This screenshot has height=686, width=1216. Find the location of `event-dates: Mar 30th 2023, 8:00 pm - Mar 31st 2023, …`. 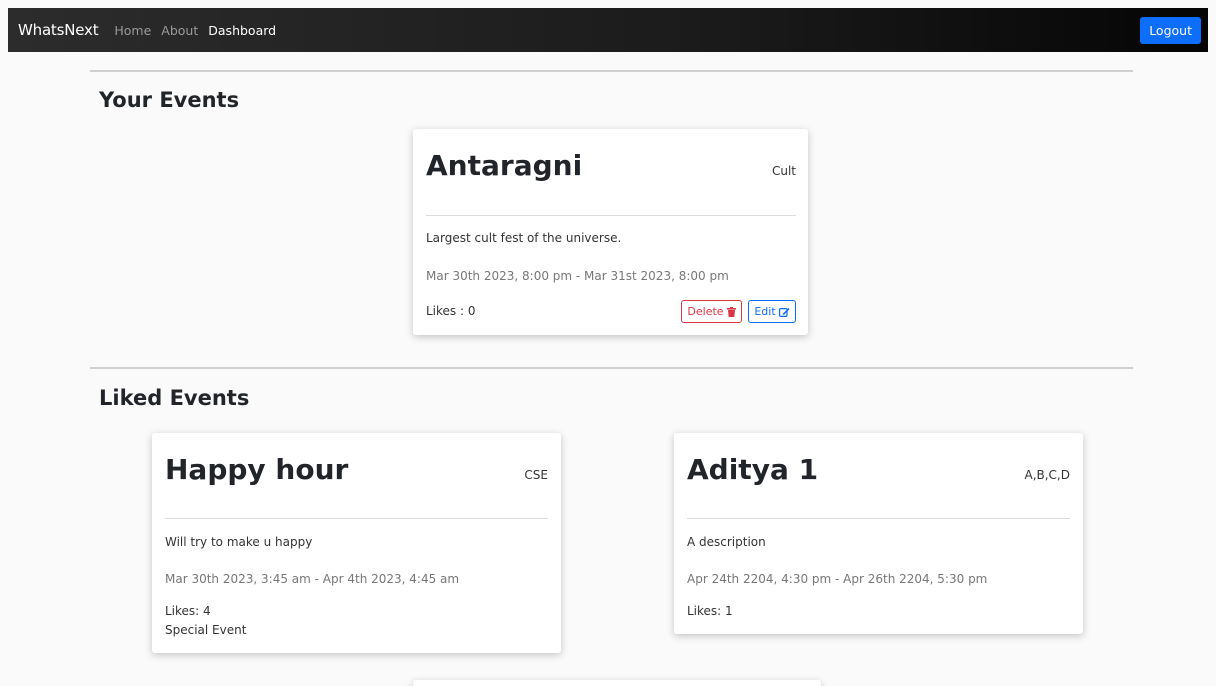

event-dates: Mar 30th 2023, 8:00 pm - Mar 31st 2023, … is located at coordinates (577, 276).